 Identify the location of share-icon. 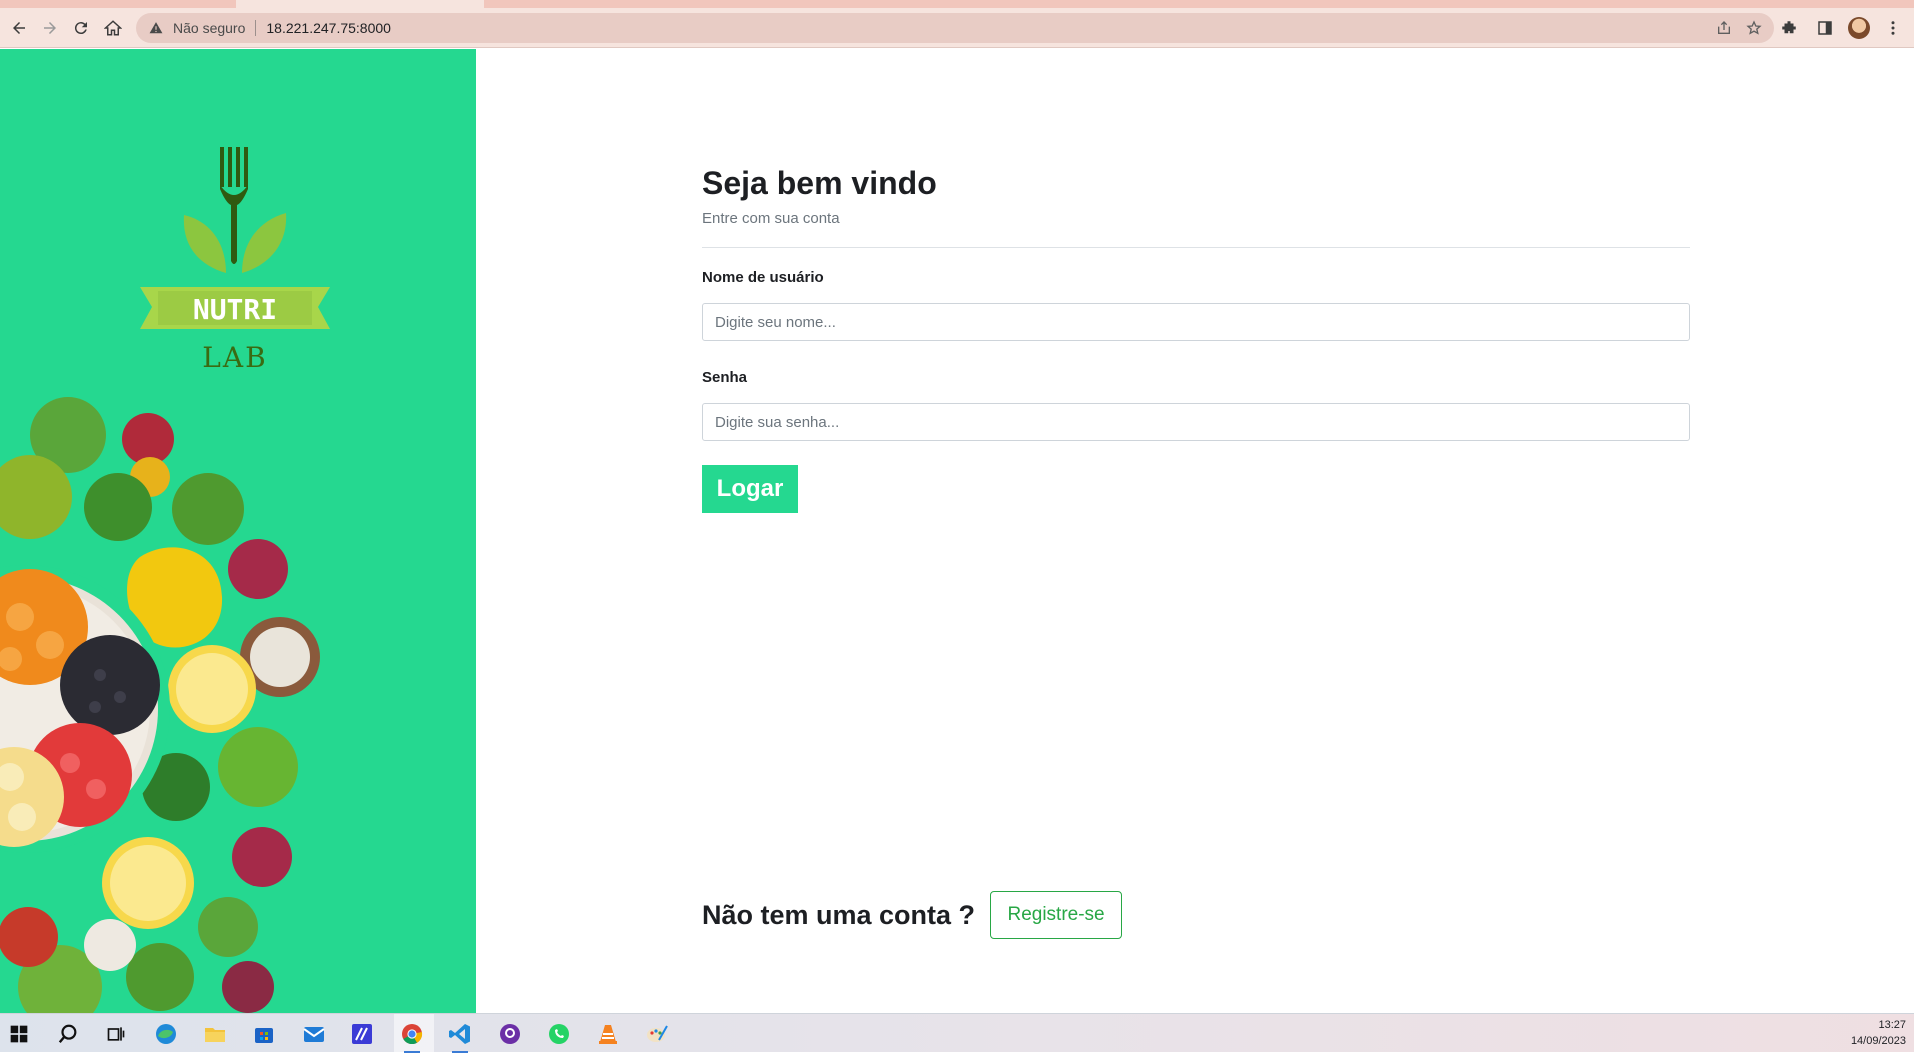
(1724, 29).